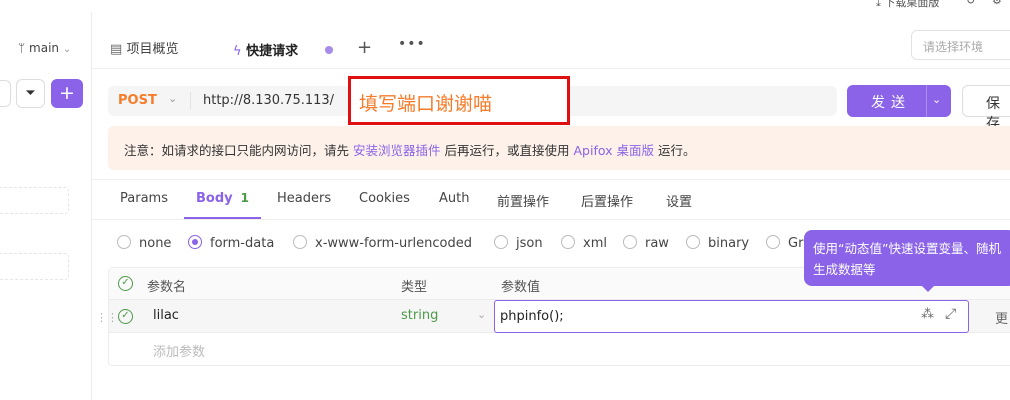  Describe the element at coordinates (518, 243) in the screenshot. I see `body-type-json: json` at that location.